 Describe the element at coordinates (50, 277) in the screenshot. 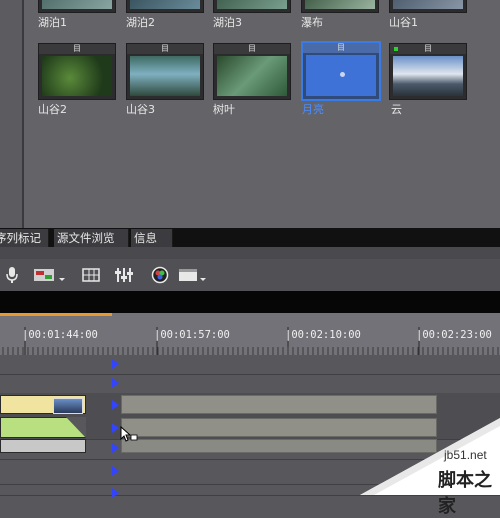

I see `clip-export-icon` at that location.